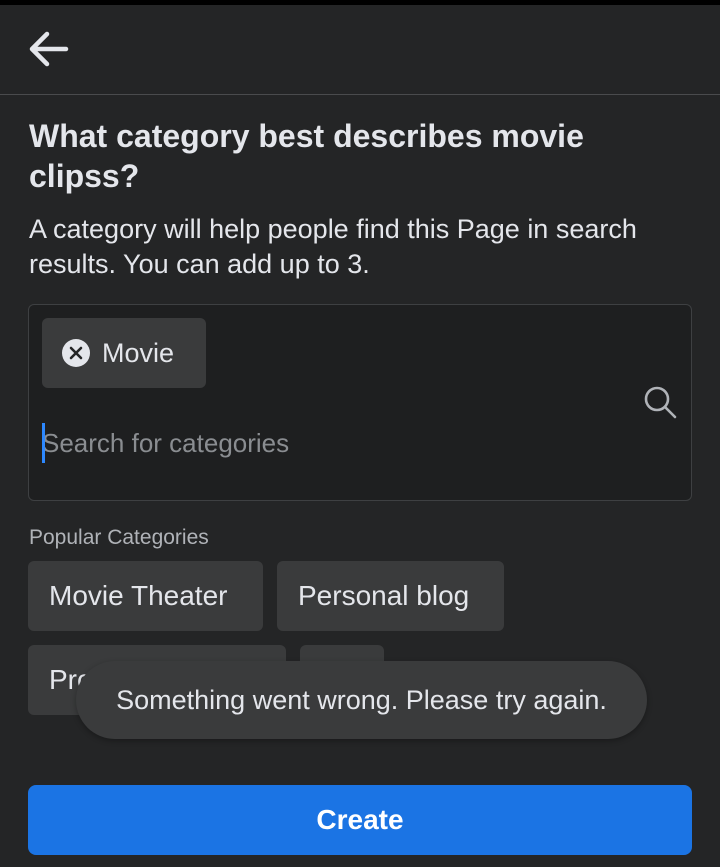 The height and width of the screenshot is (867, 720). I want to click on selected-category-chip: Movie, so click(124, 353).